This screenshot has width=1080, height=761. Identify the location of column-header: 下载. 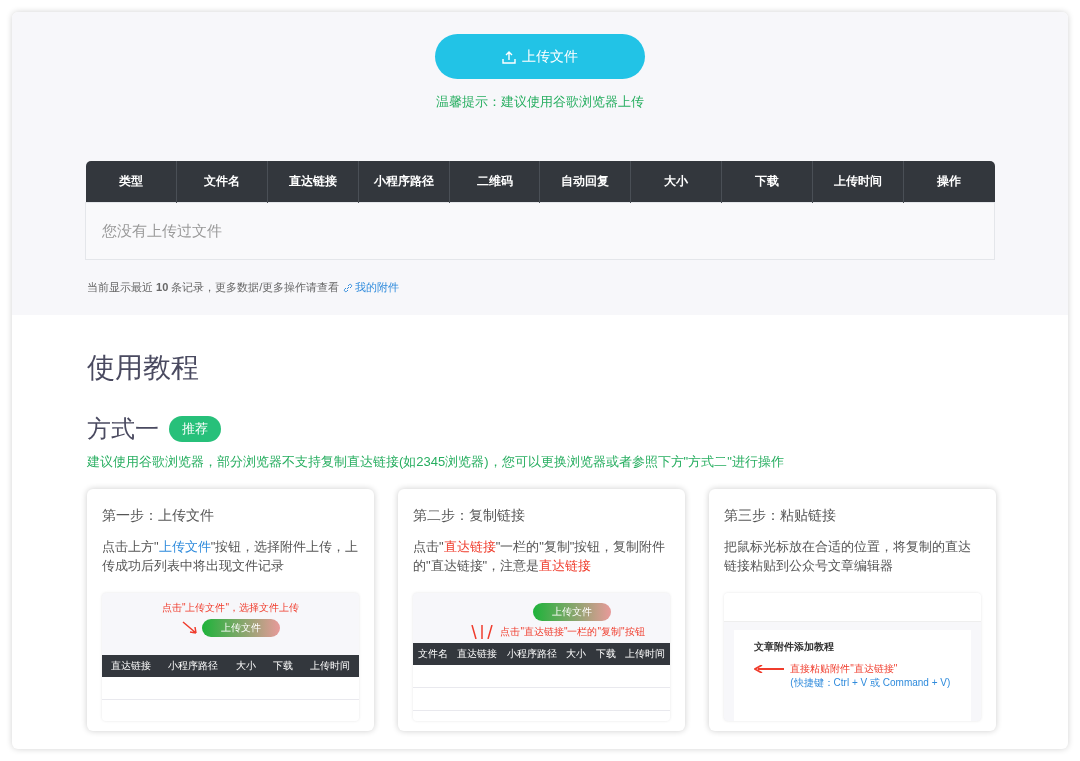
(767, 182).